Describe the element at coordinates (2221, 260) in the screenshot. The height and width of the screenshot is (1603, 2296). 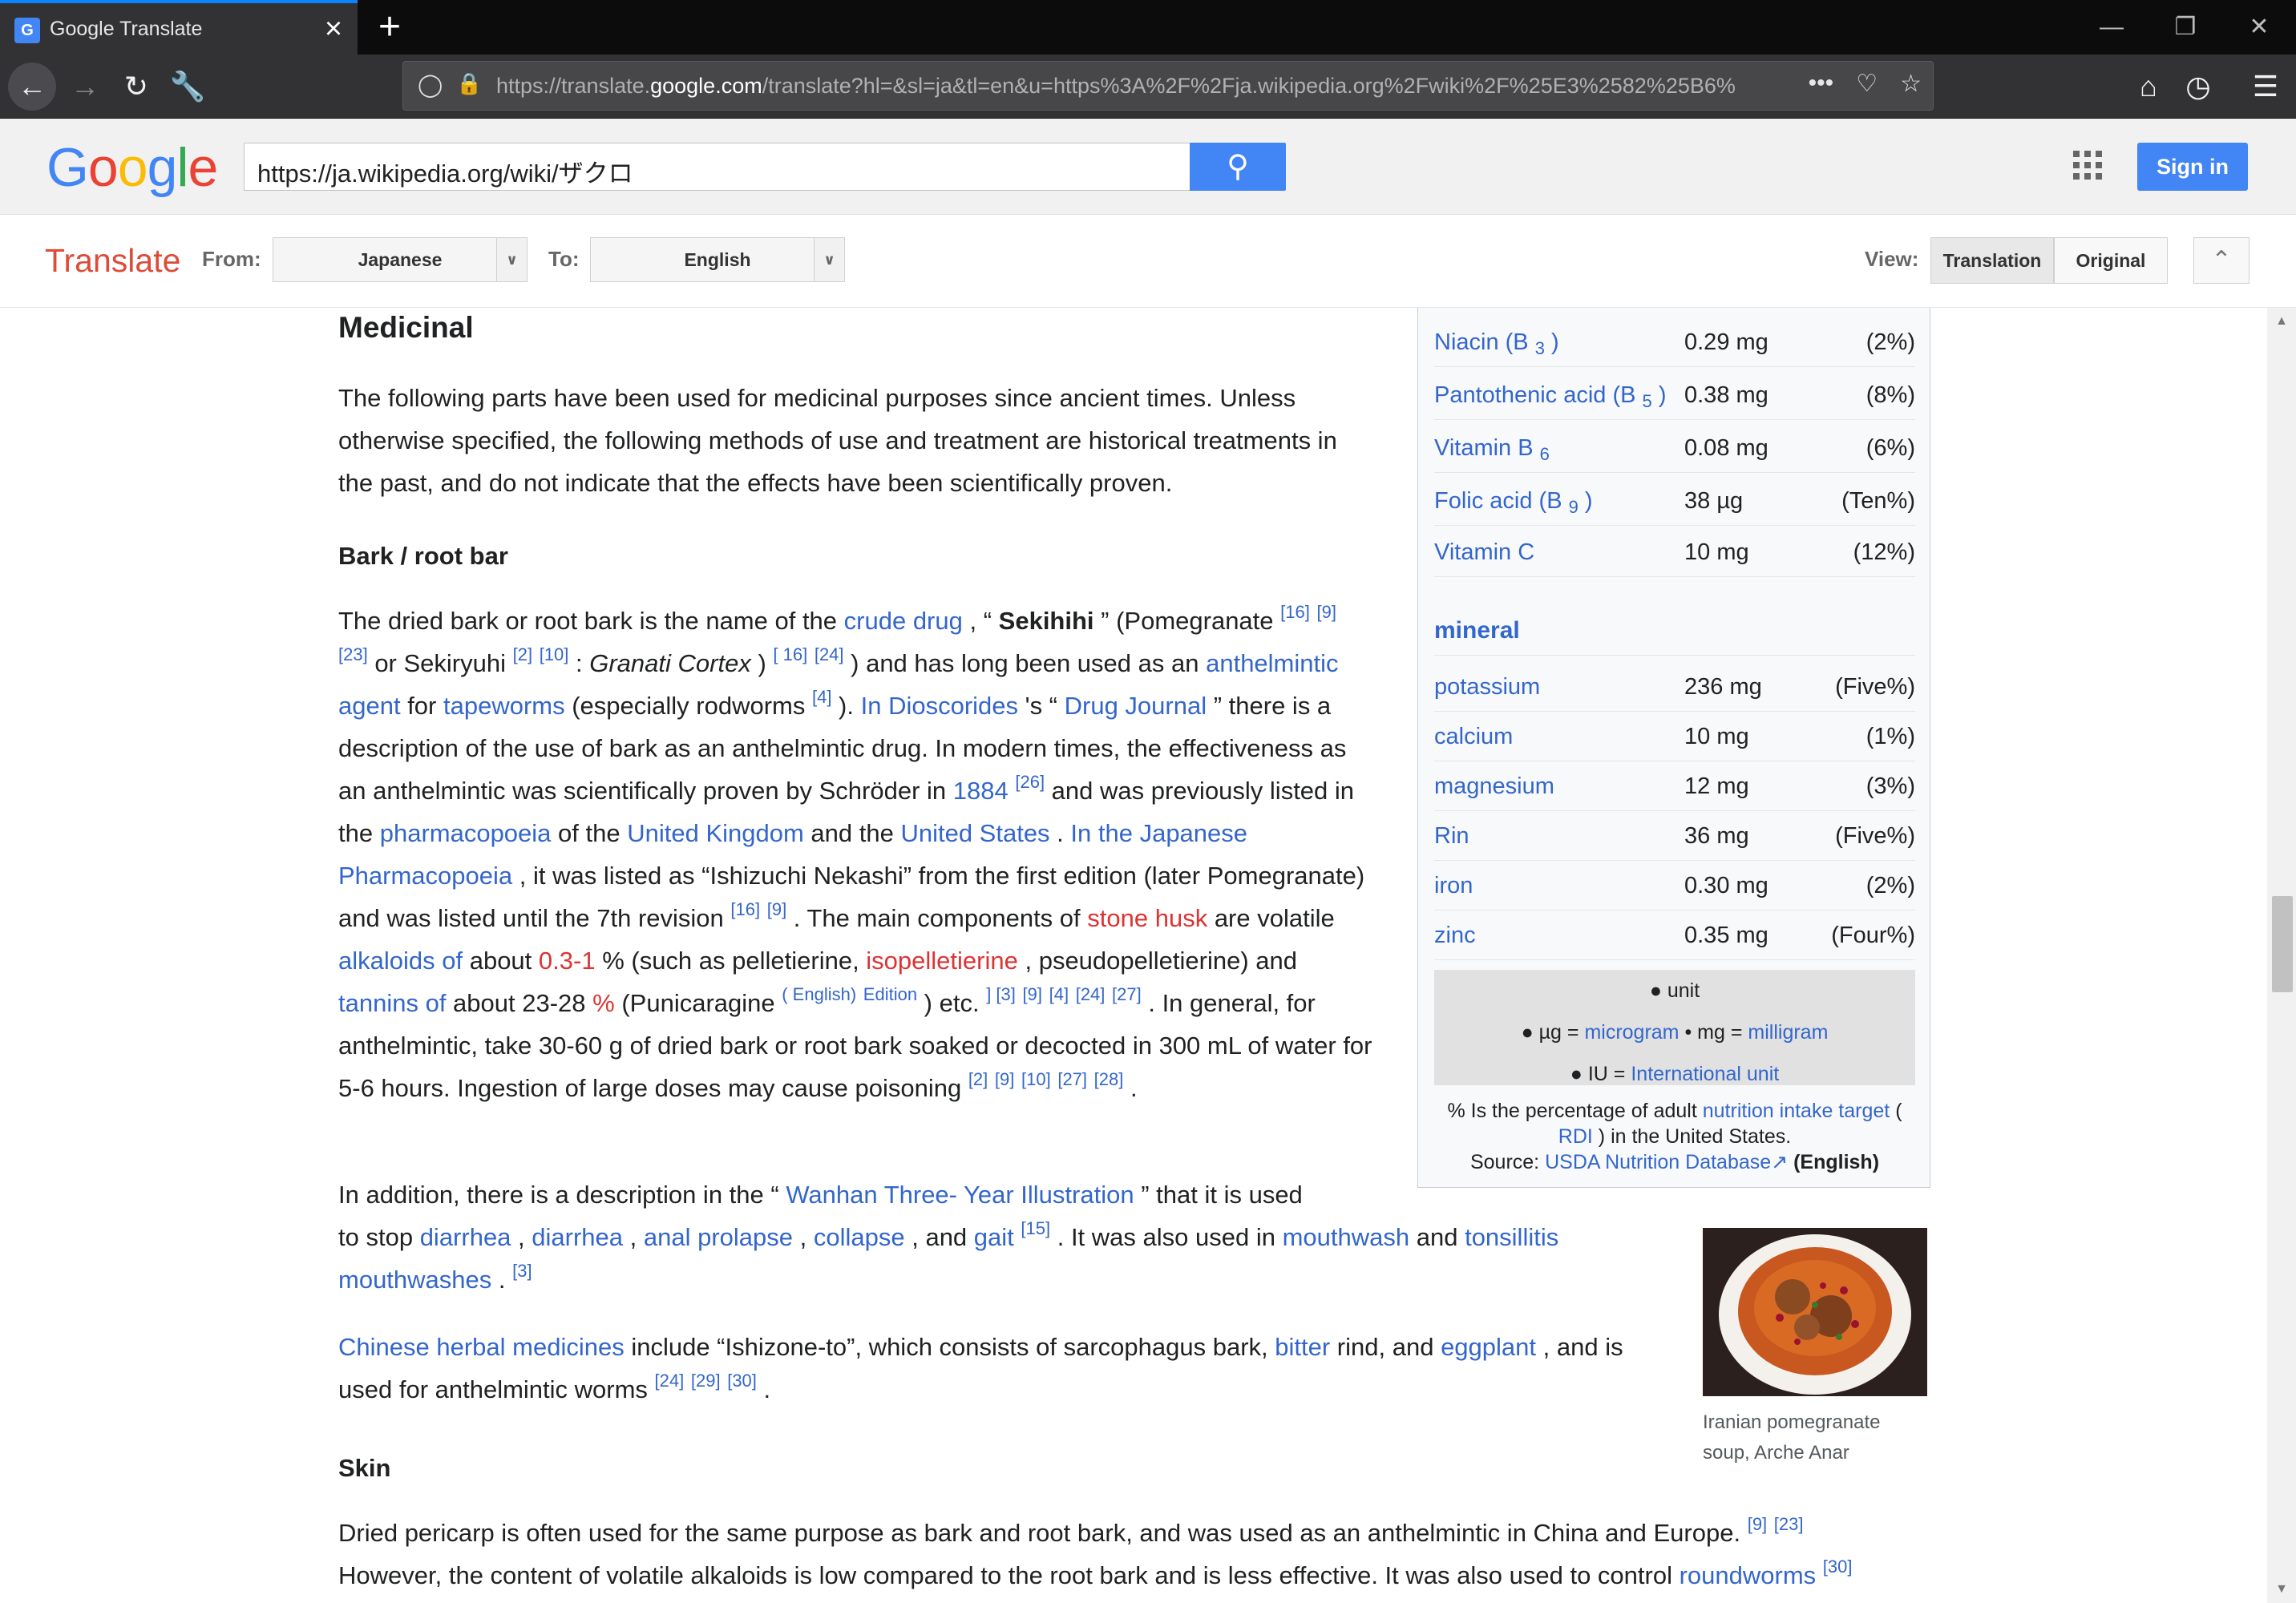
I see `collapse-chevron-up-icon: ⌃` at that location.